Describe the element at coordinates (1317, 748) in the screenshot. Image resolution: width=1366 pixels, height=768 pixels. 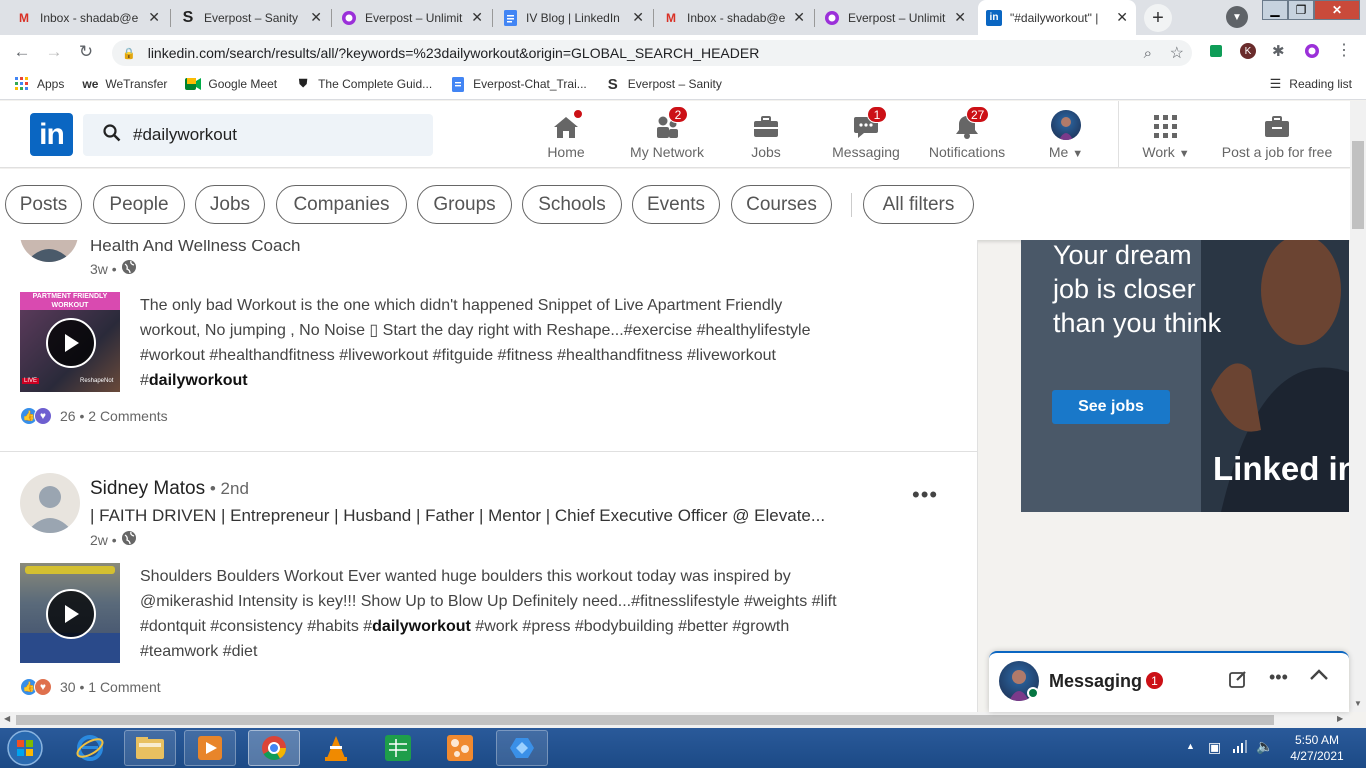
I see `system-clock: 5:50 AM 4/27/2021` at that location.